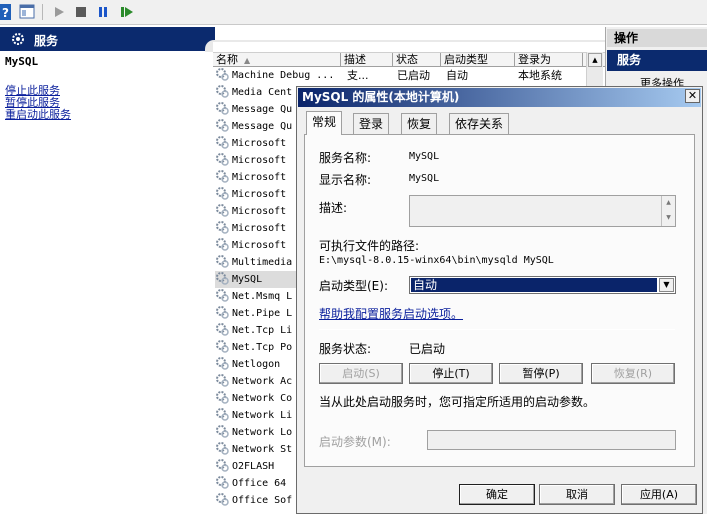 This screenshot has width=707, height=514. What do you see at coordinates (479, 123) in the screenshot?
I see `tab-dependencies: 依存关系` at bounding box center [479, 123].